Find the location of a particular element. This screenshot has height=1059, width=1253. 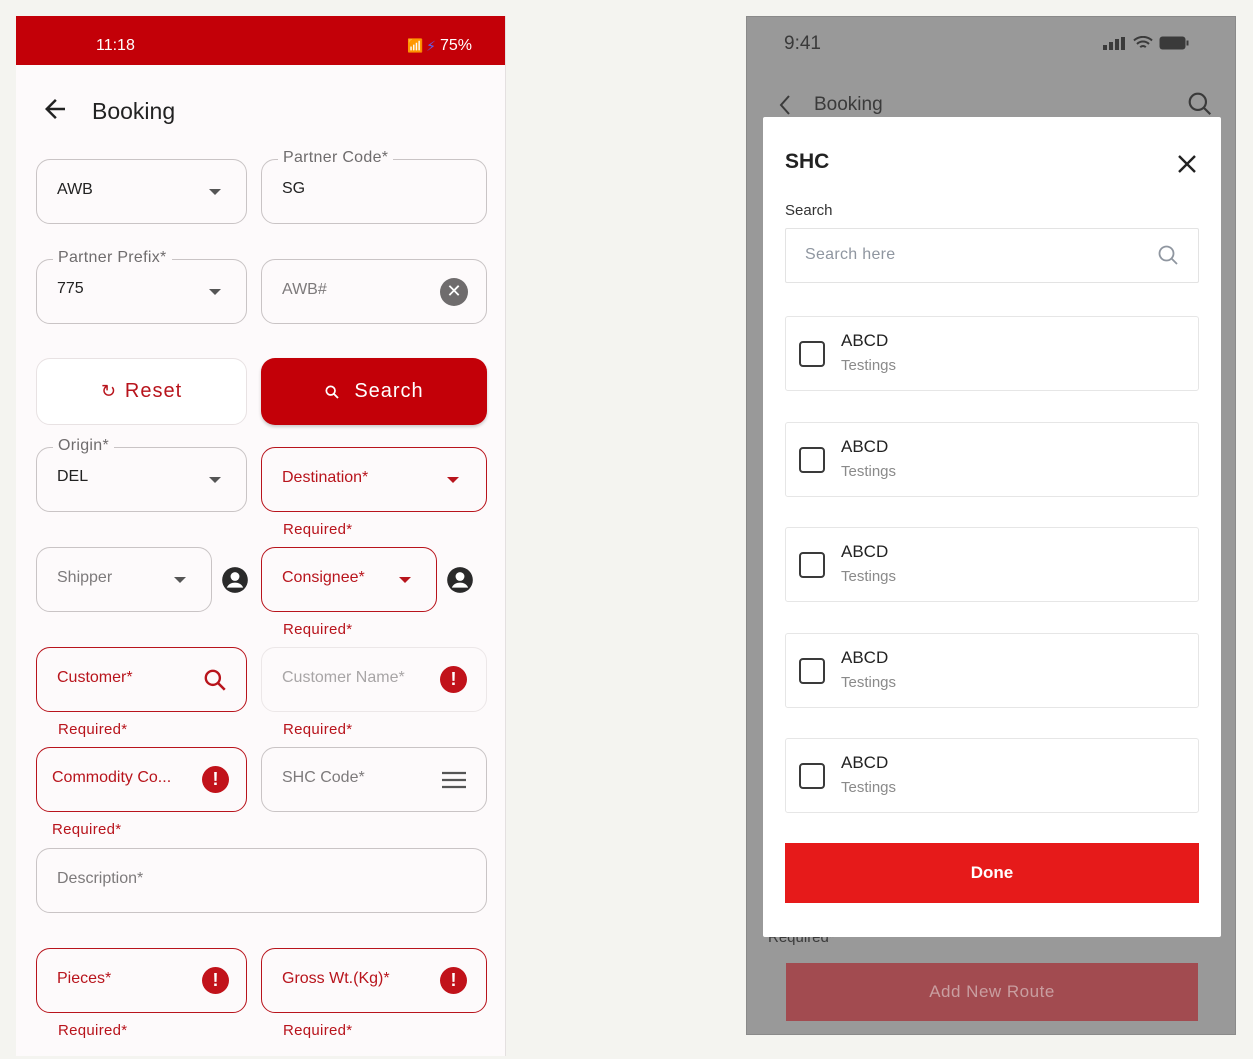

chevron-left-icon is located at coordinates (785, 105).